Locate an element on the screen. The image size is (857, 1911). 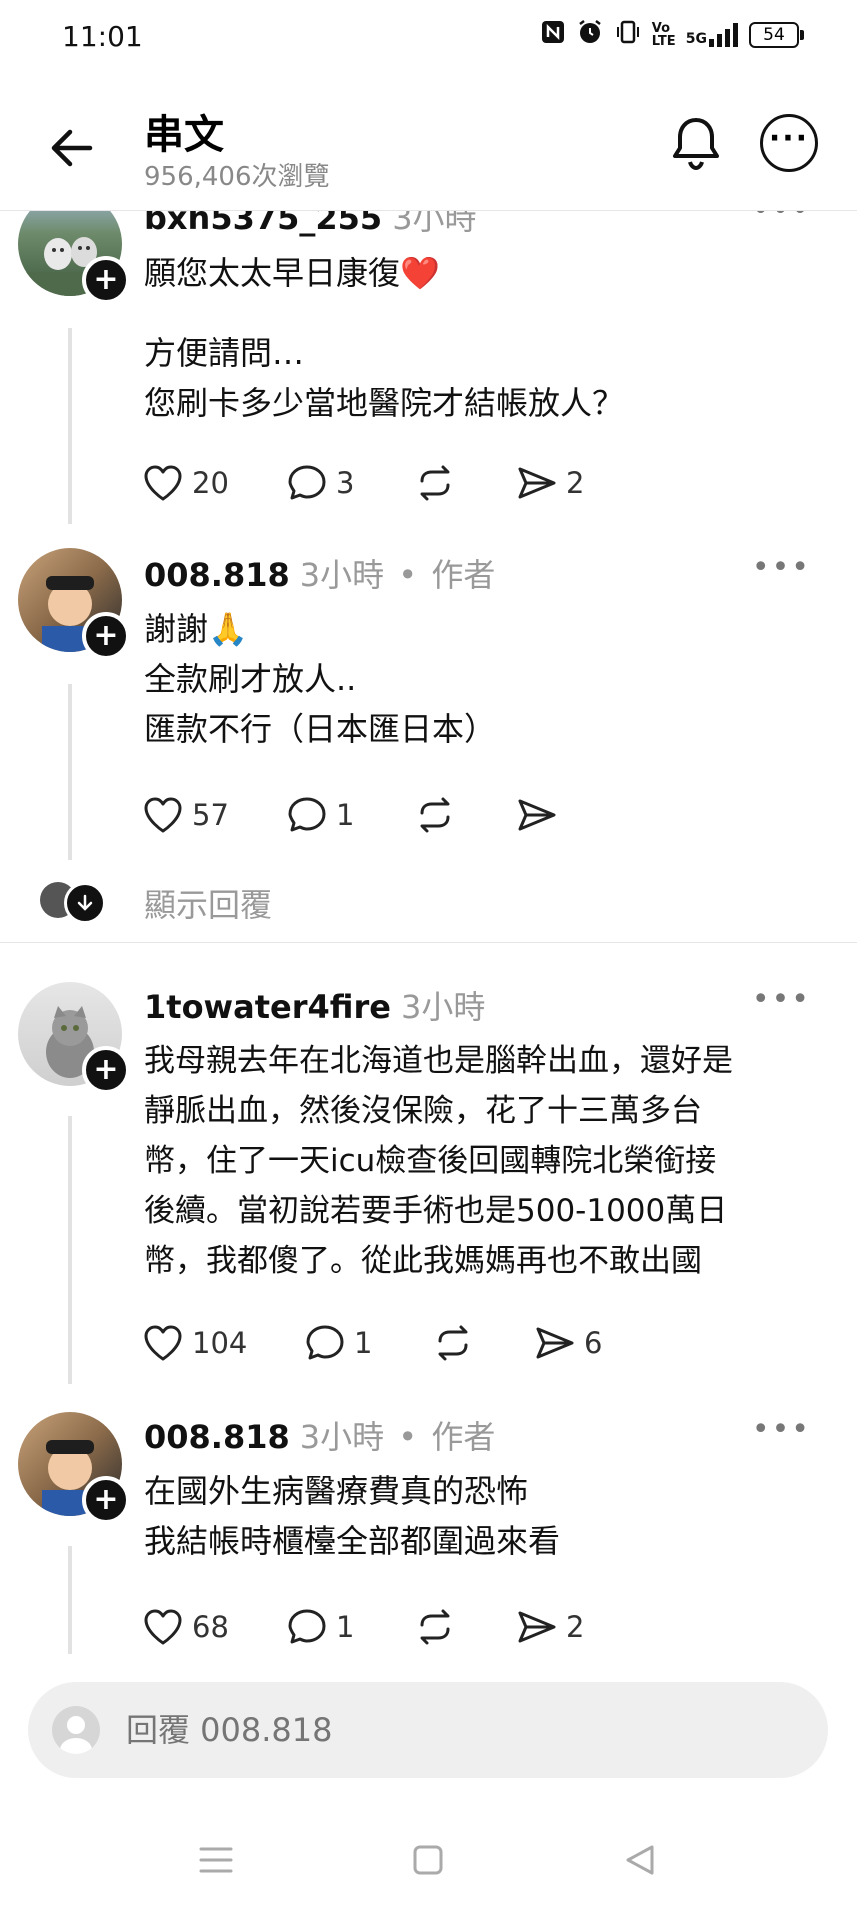
menu-nav-button is located at coordinates (216, 1860).